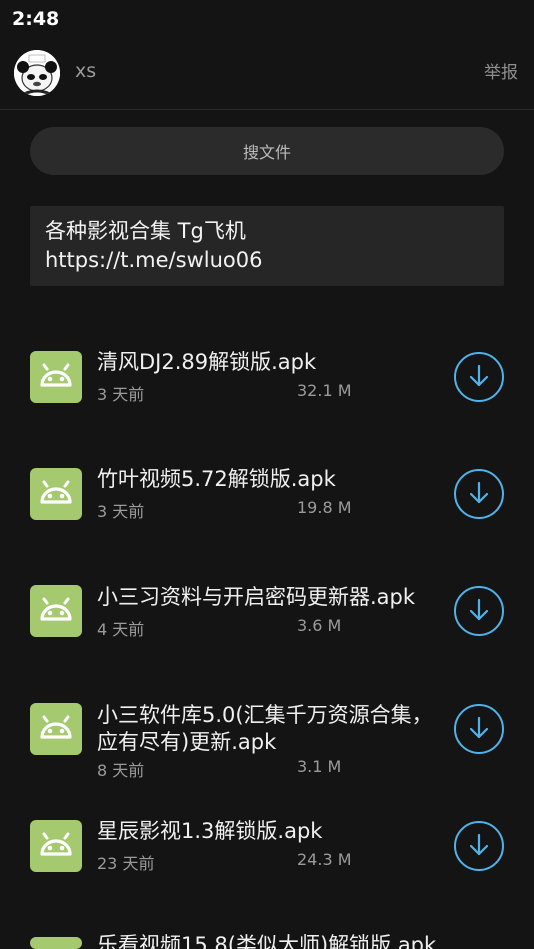 The image size is (534, 949). I want to click on file-meta: 8 天前 3.1 M, so click(219, 769).